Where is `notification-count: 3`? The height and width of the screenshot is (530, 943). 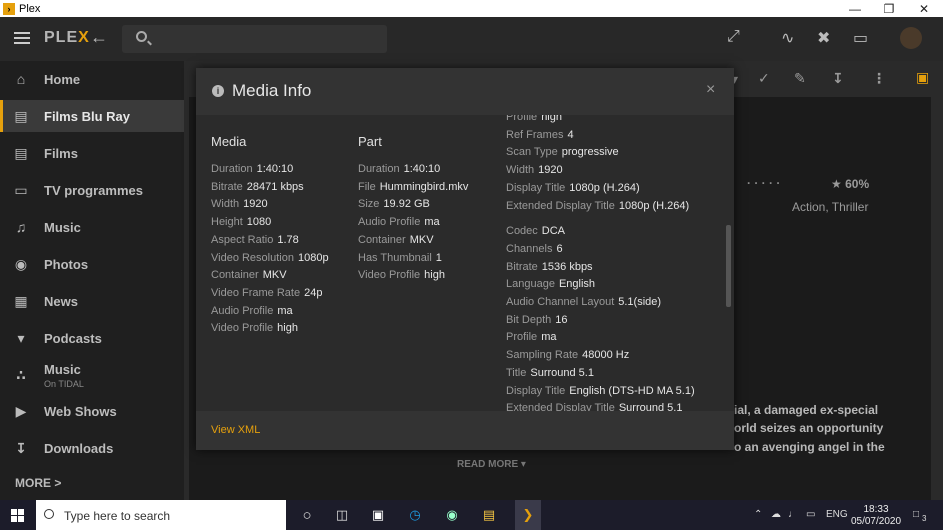 notification-count: 3 is located at coordinates (924, 518).